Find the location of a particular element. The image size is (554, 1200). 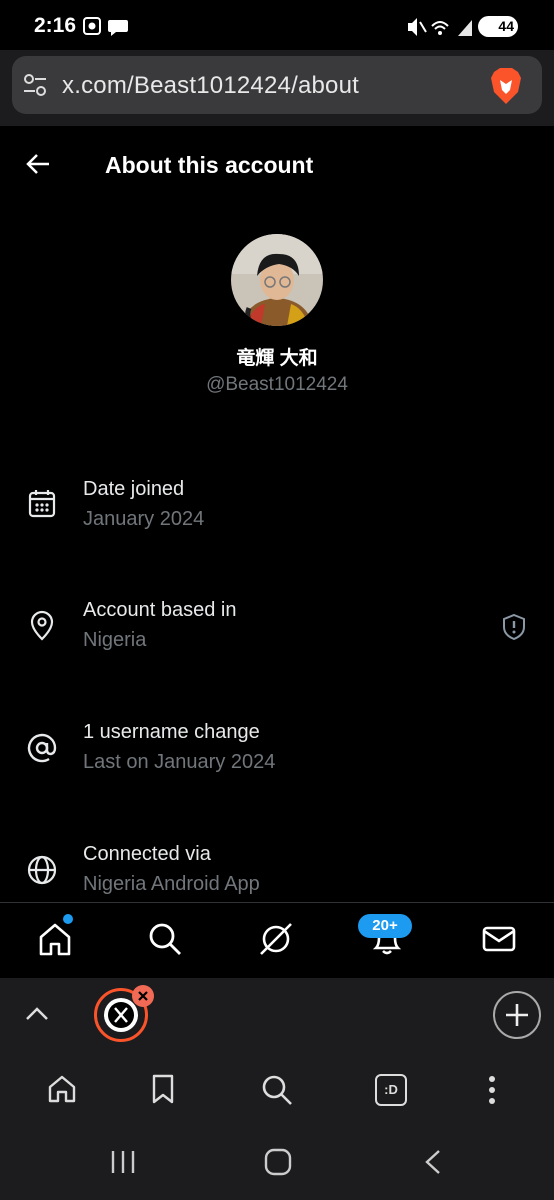

system-home-icon is located at coordinates (278, 1162).